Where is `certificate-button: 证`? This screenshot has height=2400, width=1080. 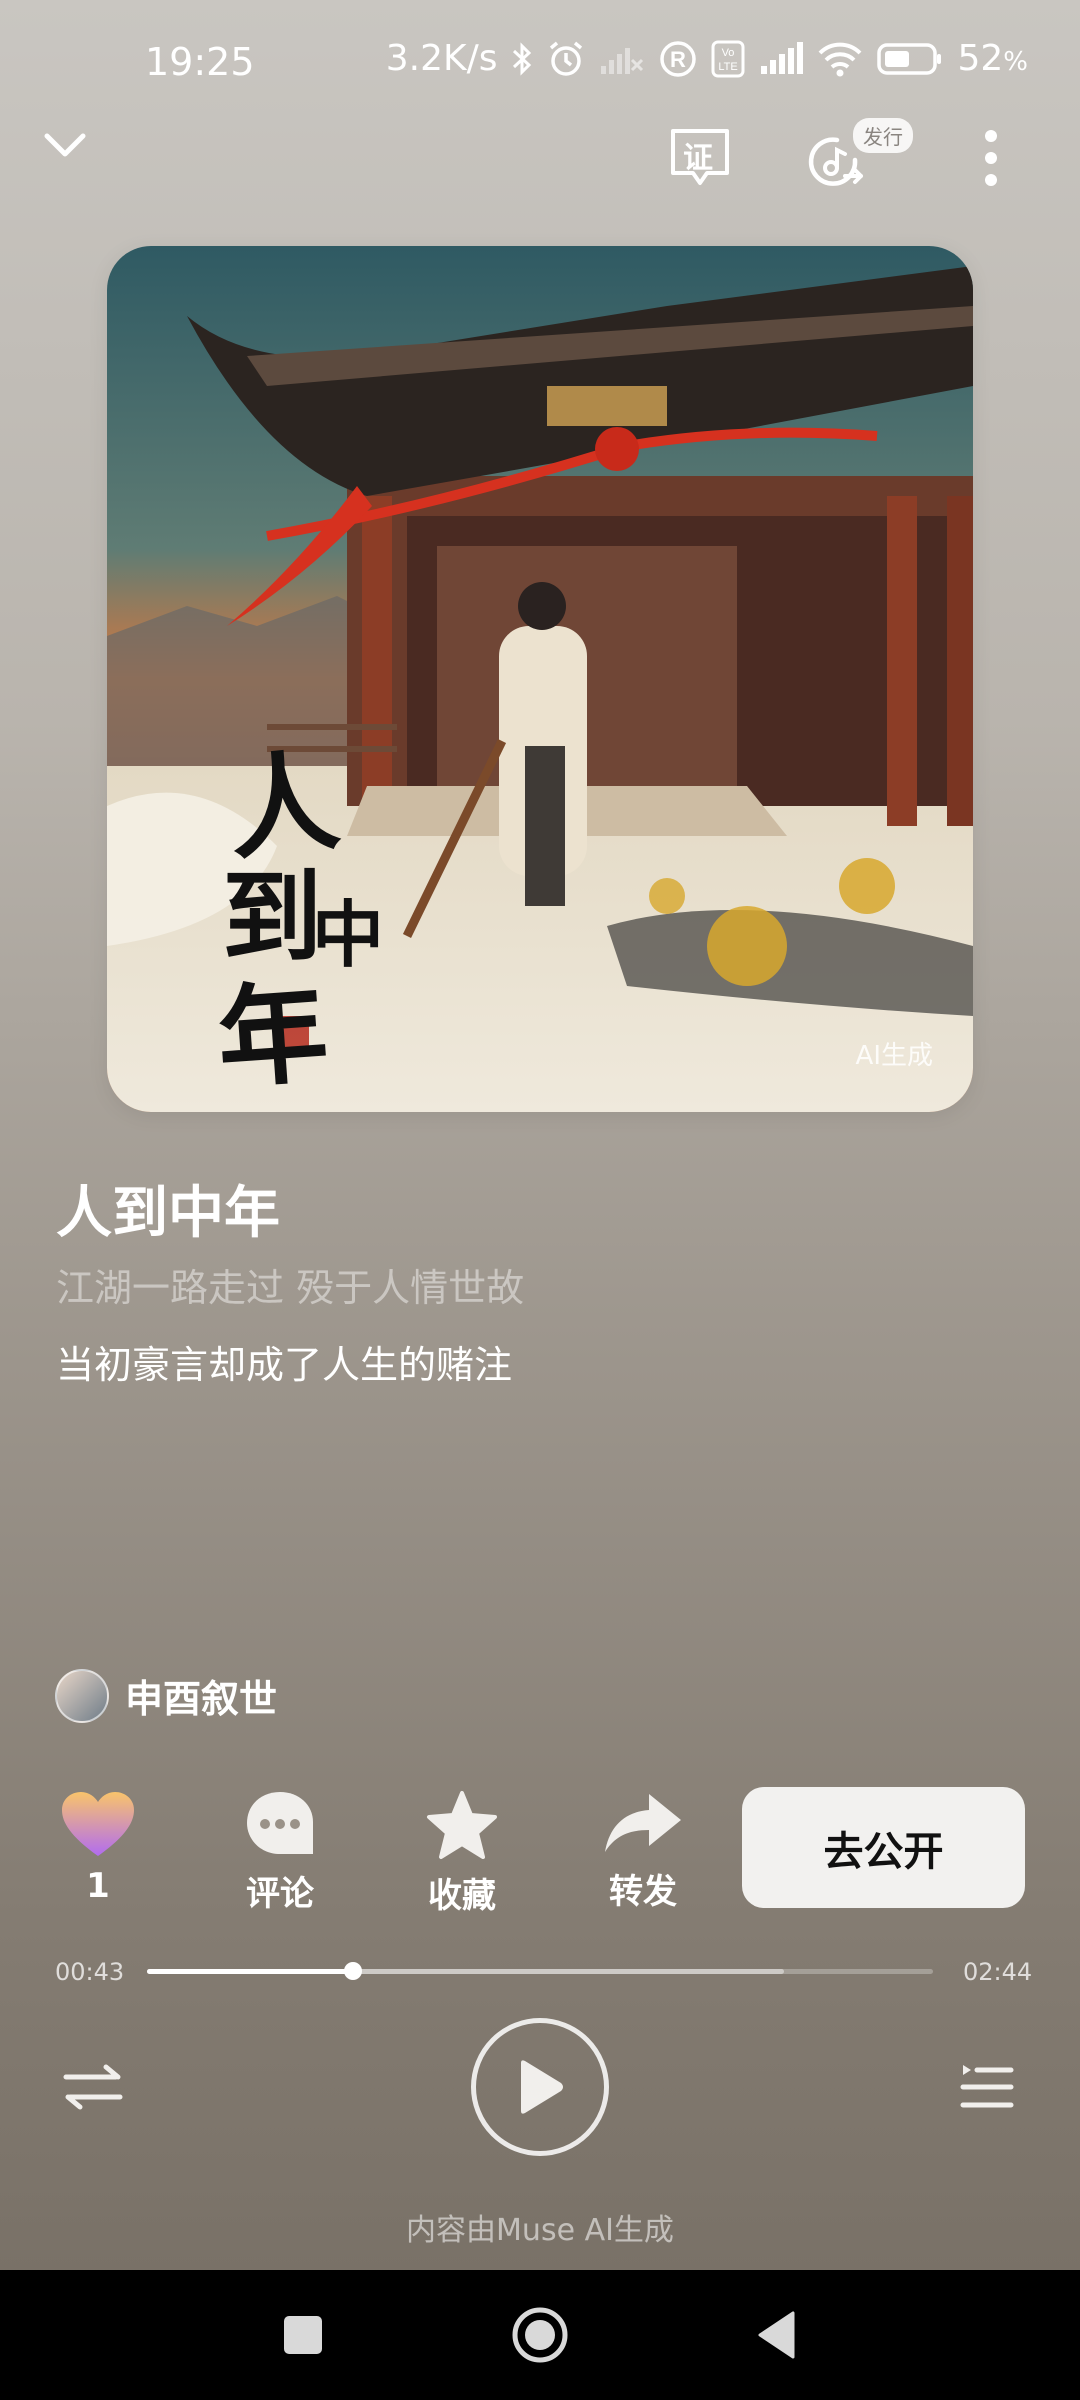 certificate-button: 证 is located at coordinates (700, 156).